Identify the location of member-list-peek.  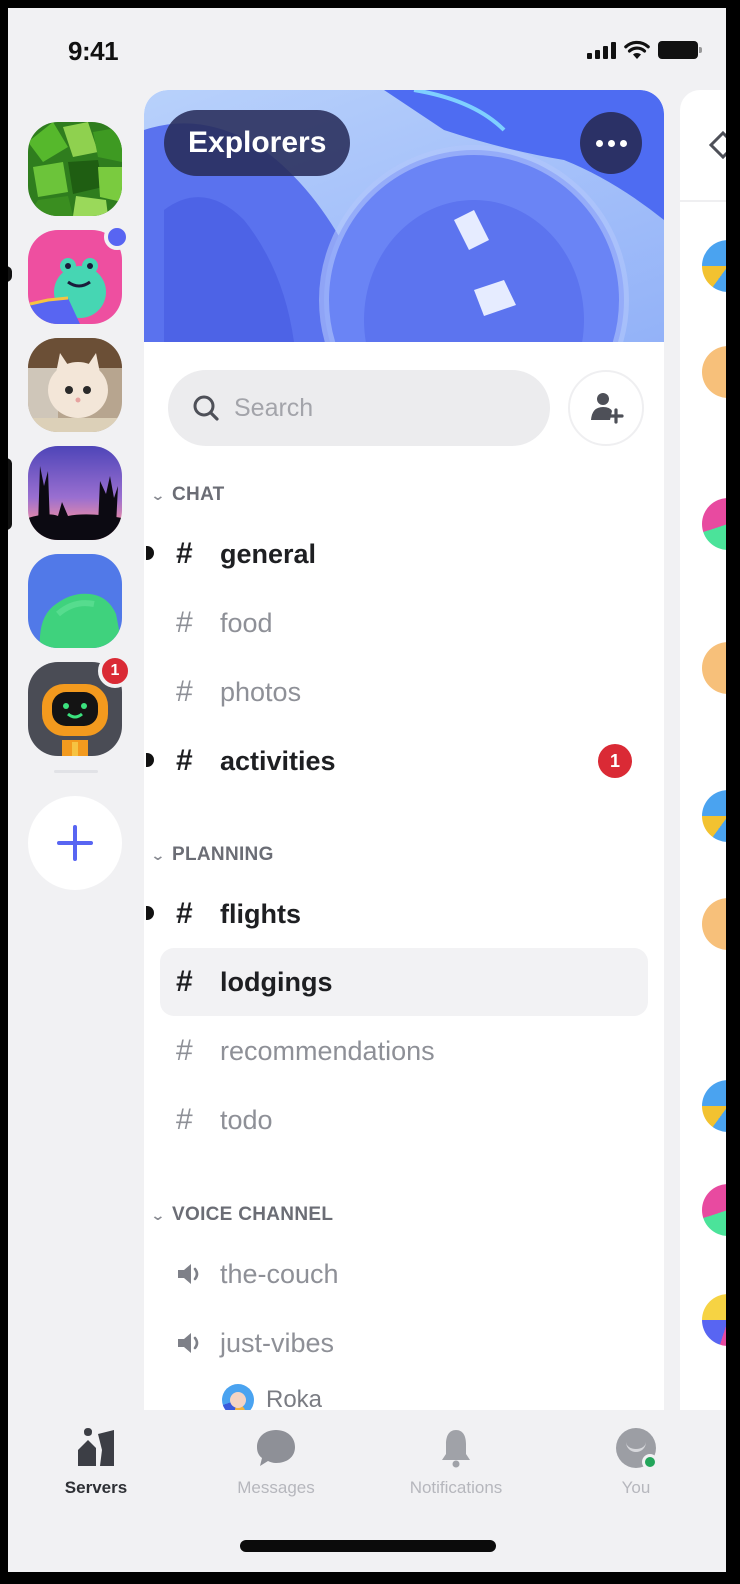
(703, 750).